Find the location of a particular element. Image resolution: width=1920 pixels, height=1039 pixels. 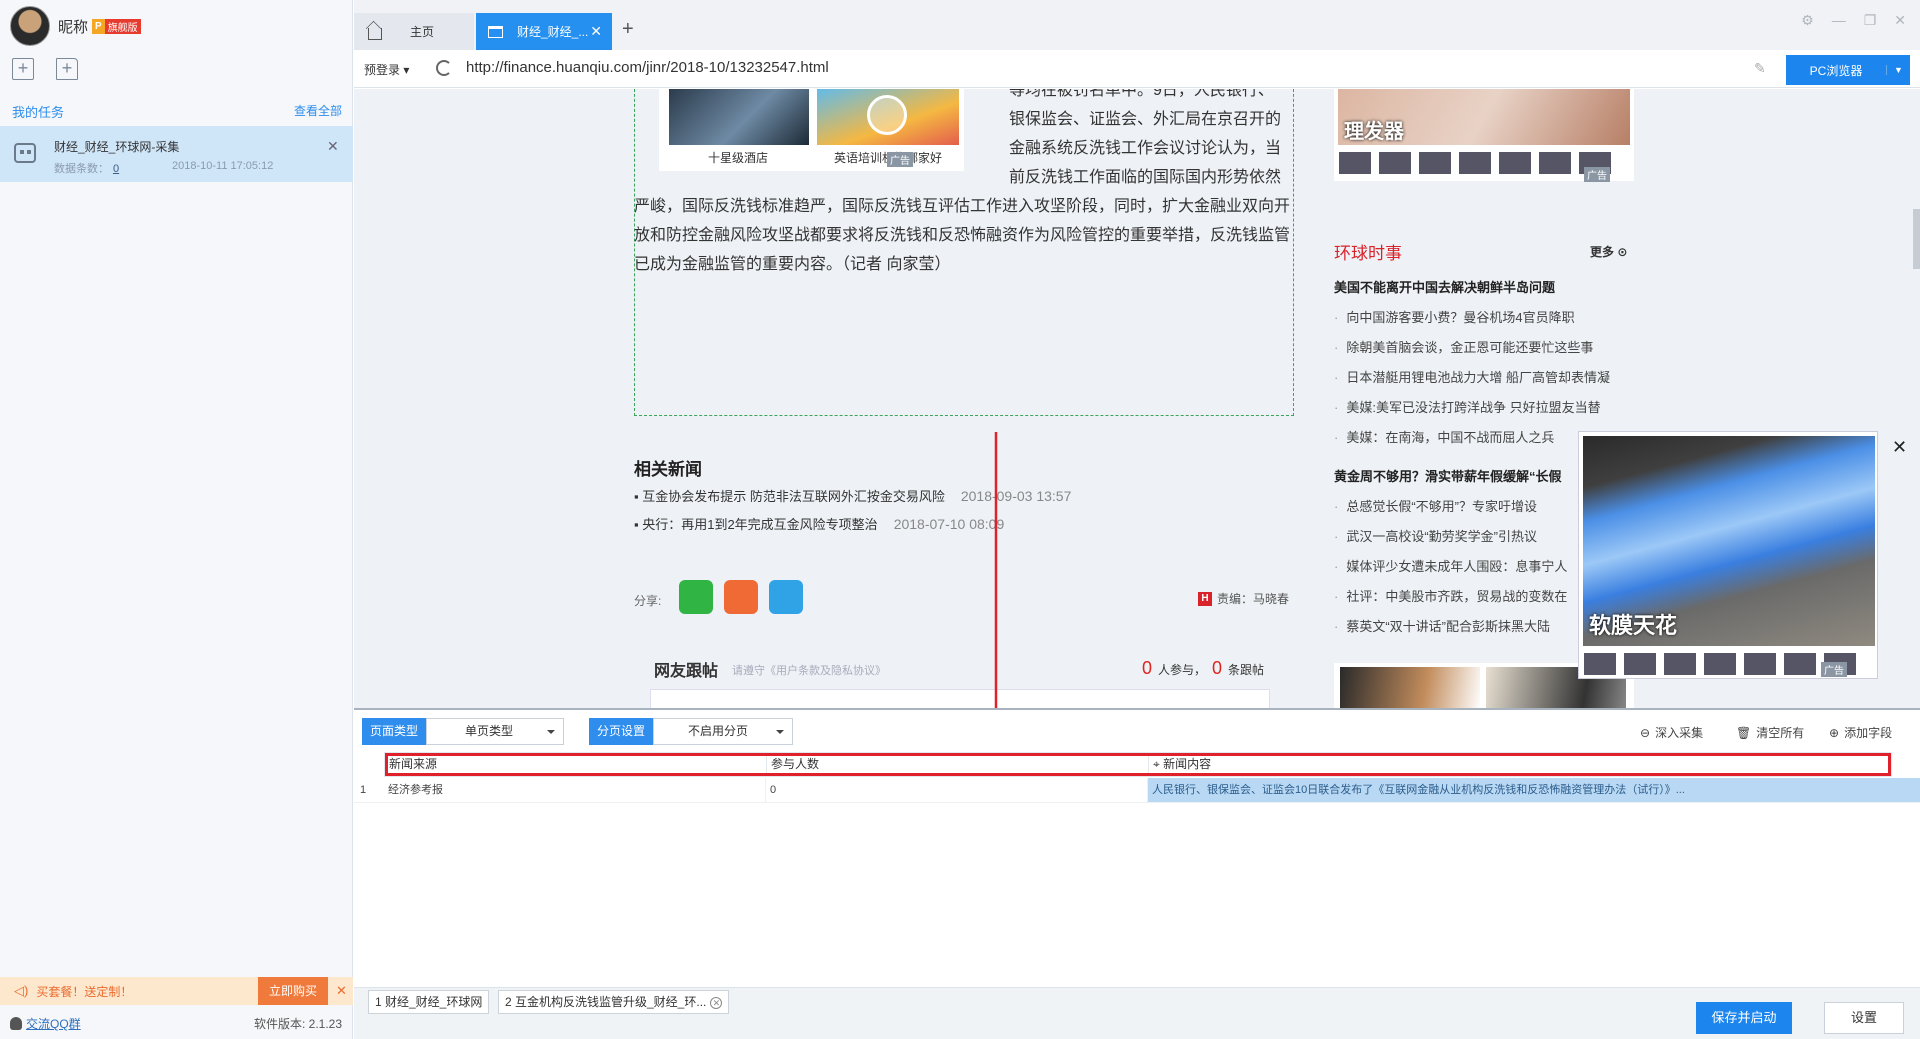

close-window-icon: ✕ is located at coordinates (1900, 20).